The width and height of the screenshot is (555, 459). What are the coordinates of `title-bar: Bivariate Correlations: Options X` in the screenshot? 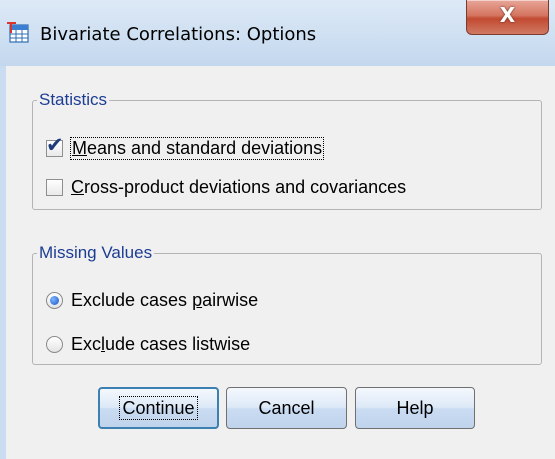 It's located at (277, 33).